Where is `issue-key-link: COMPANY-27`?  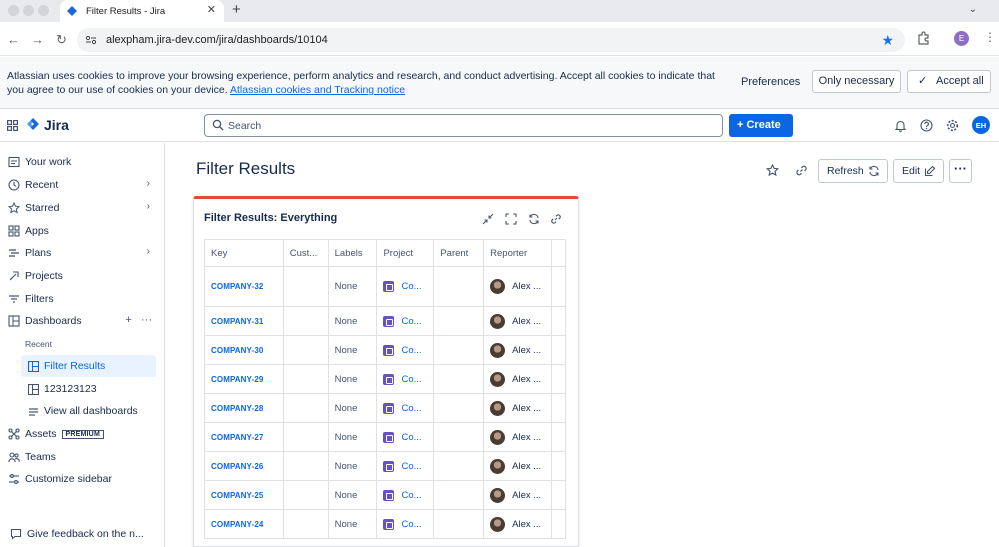 issue-key-link: COMPANY-27 is located at coordinates (244, 437).